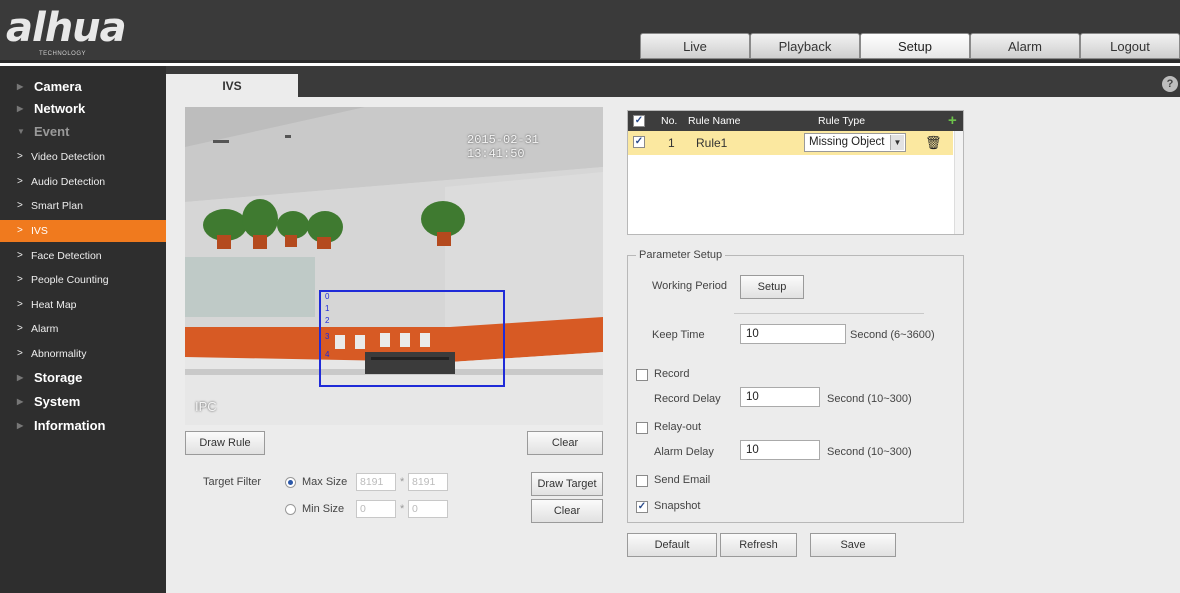  What do you see at coordinates (58, 377) in the screenshot?
I see `sidebar-item-label: Storage` at bounding box center [58, 377].